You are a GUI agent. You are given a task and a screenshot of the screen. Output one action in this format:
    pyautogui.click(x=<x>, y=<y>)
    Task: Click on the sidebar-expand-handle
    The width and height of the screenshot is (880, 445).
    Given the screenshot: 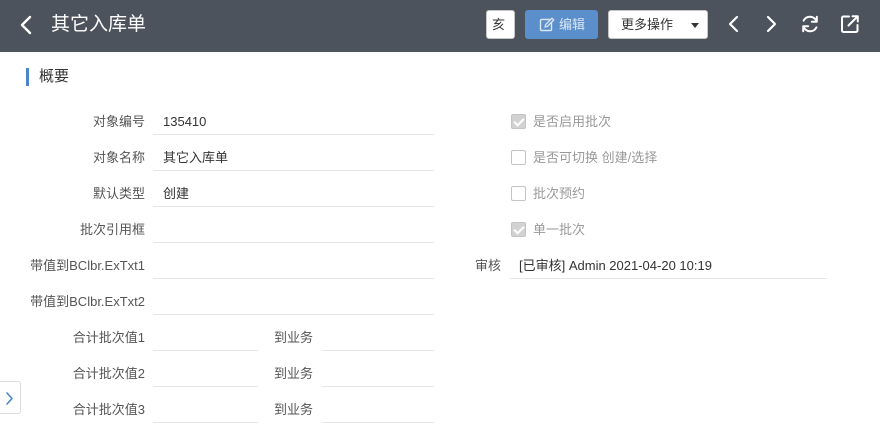 What is the action you would take?
    pyautogui.click(x=10, y=397)
    